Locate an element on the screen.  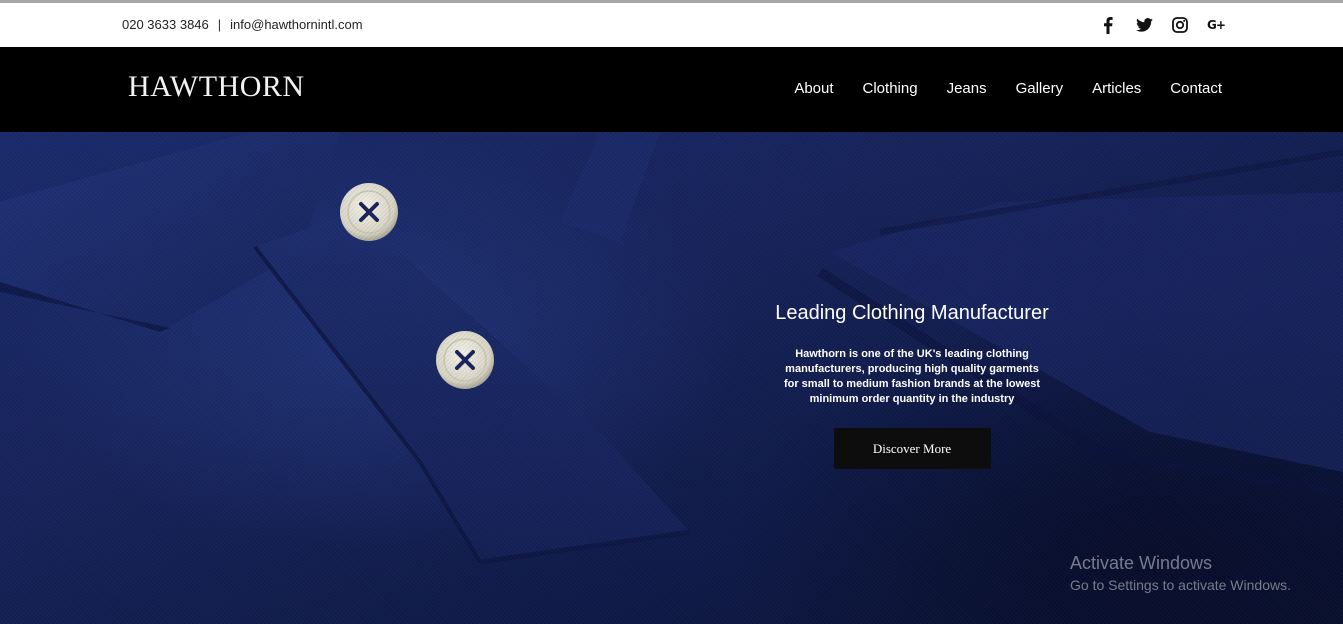
top-contact-bar: 020 3633 3846 | info@hawthornintl.com G+ is located at coordinates (671, 25).